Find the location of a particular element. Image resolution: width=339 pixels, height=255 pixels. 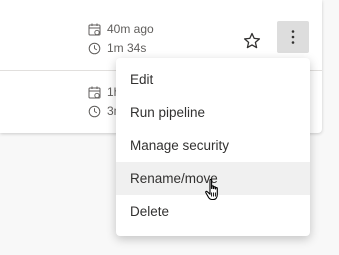

last-run-time: 40m ago is located at coordinates (121, 29).